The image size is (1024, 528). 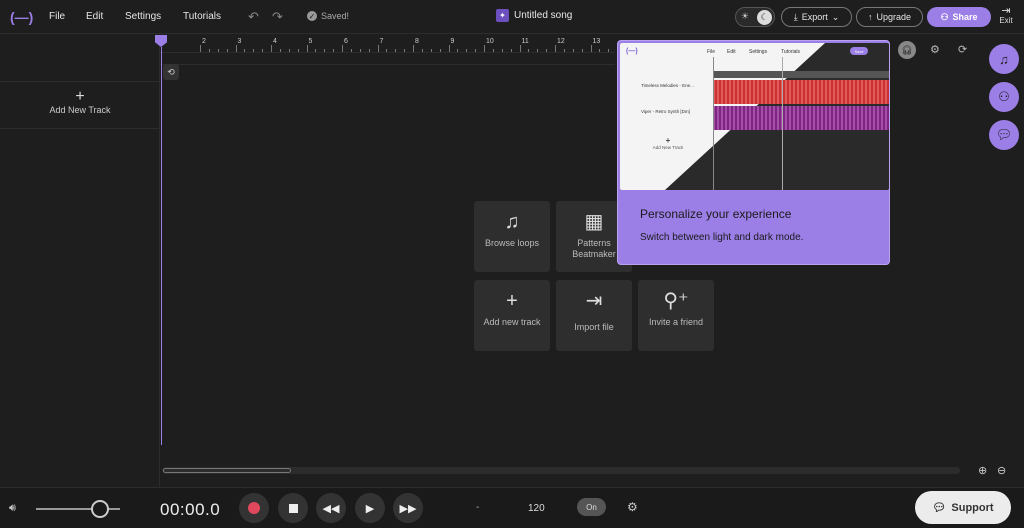 I want to click on horizontal-scrollbar, so click(x=561, y=470).